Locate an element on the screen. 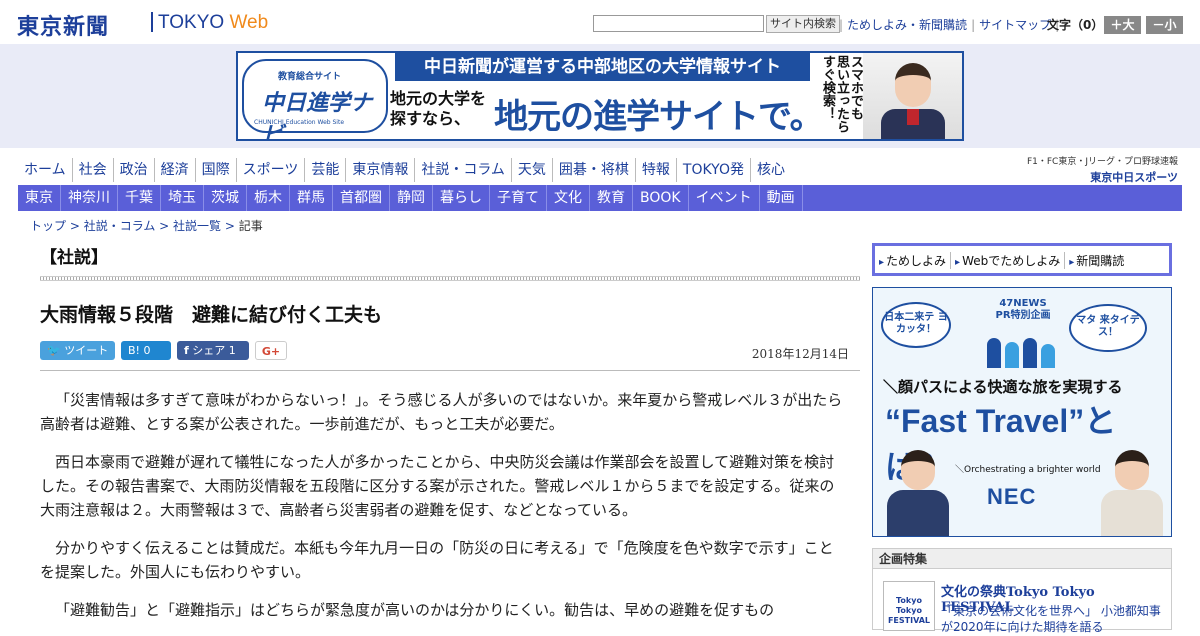 The image size is (1200, 636). nav-economy: 経済 is located at coordinates (175, 170).